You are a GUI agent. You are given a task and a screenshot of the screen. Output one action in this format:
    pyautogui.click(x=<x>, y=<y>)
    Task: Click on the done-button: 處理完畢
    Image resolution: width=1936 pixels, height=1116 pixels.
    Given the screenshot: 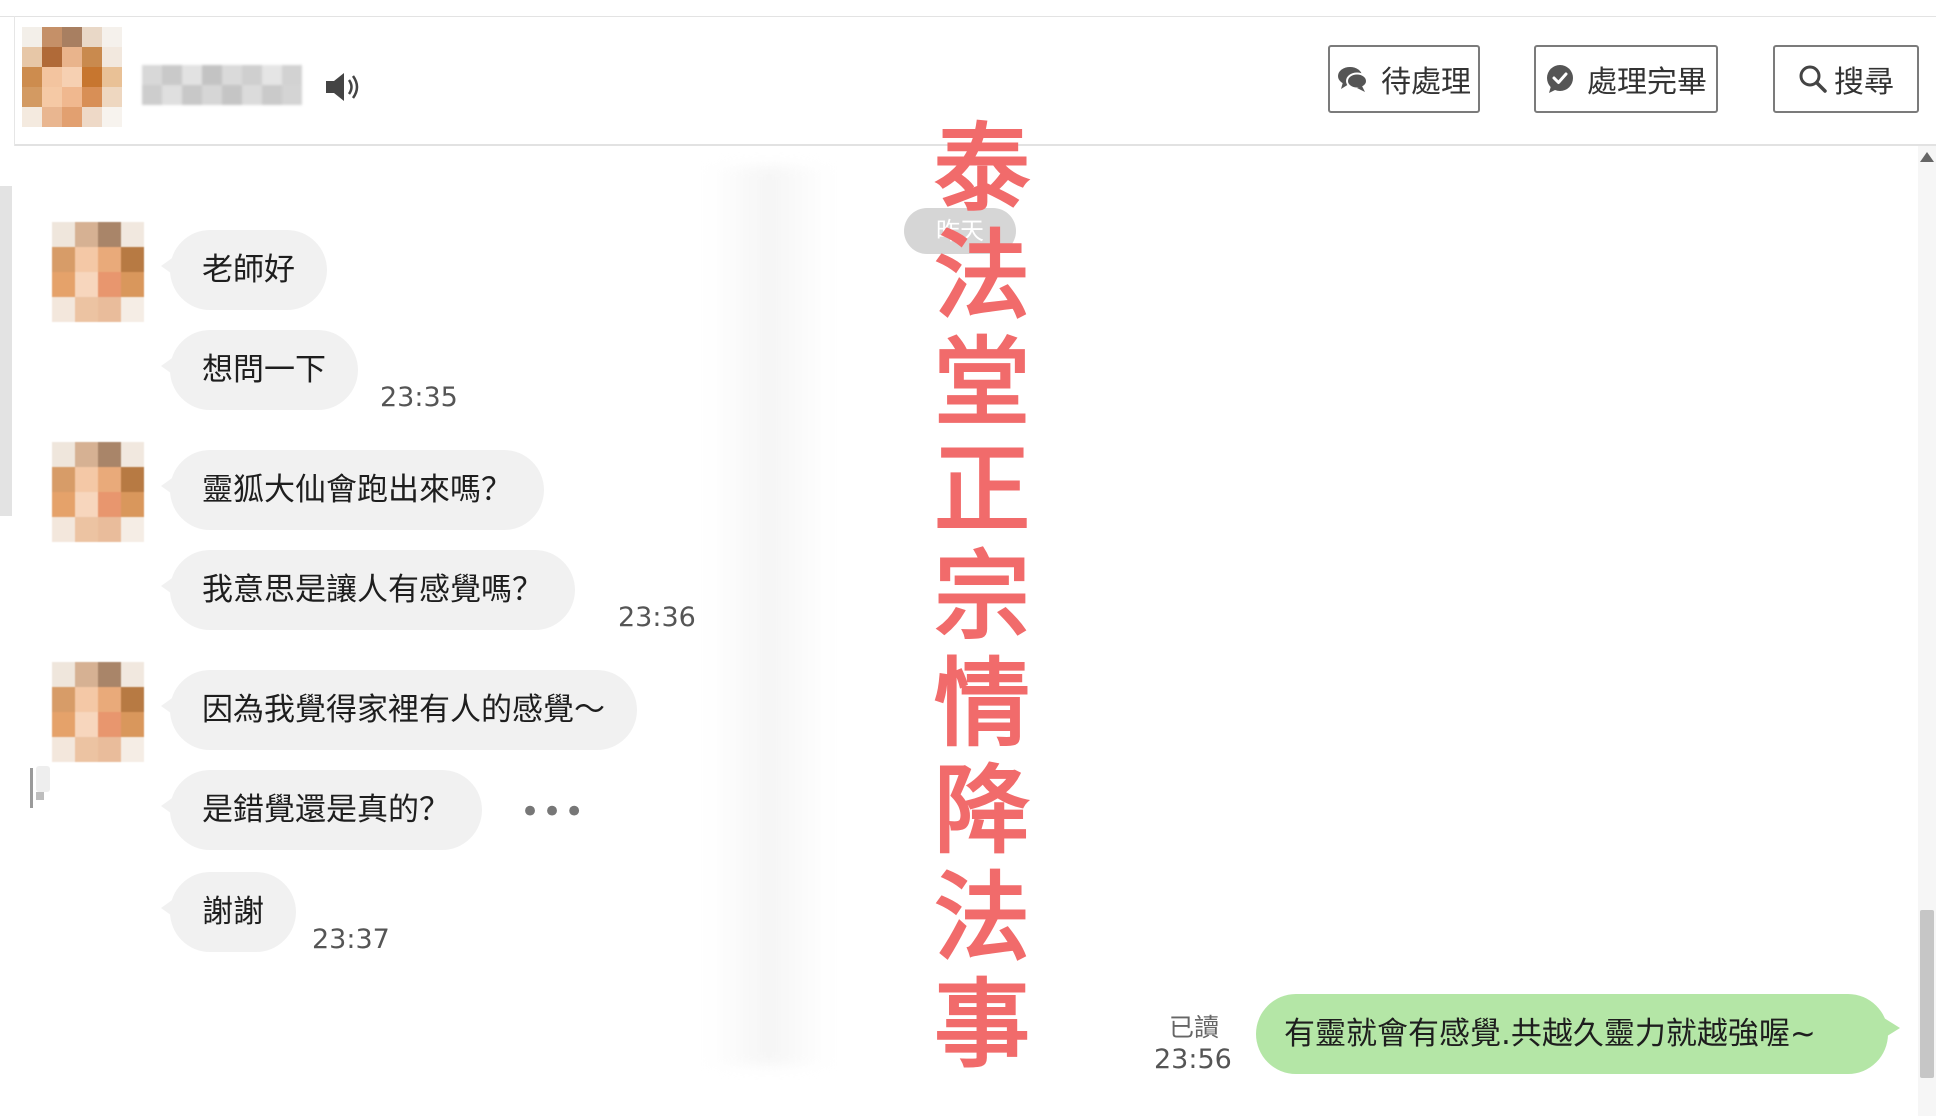 What is the action you would take?
    pyautogui.click(x=1626, y=79)
    